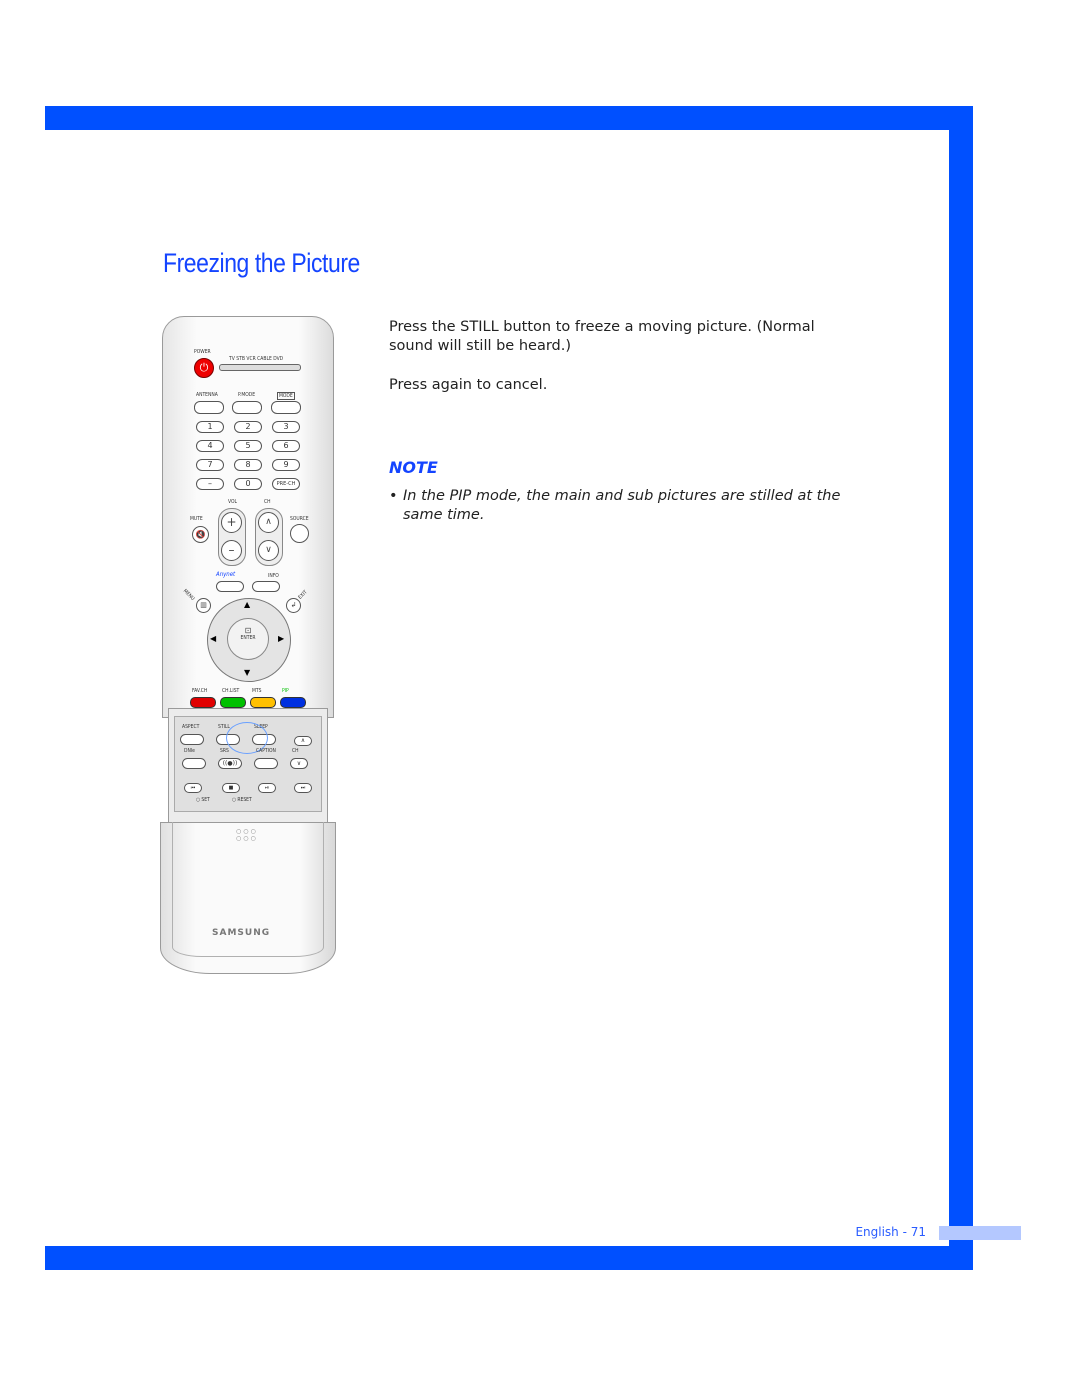 Image resolution: width=1080 pixels, height=1377 pixels. I want to click on fast-forward-icon: ⏭, so click(303, 788).